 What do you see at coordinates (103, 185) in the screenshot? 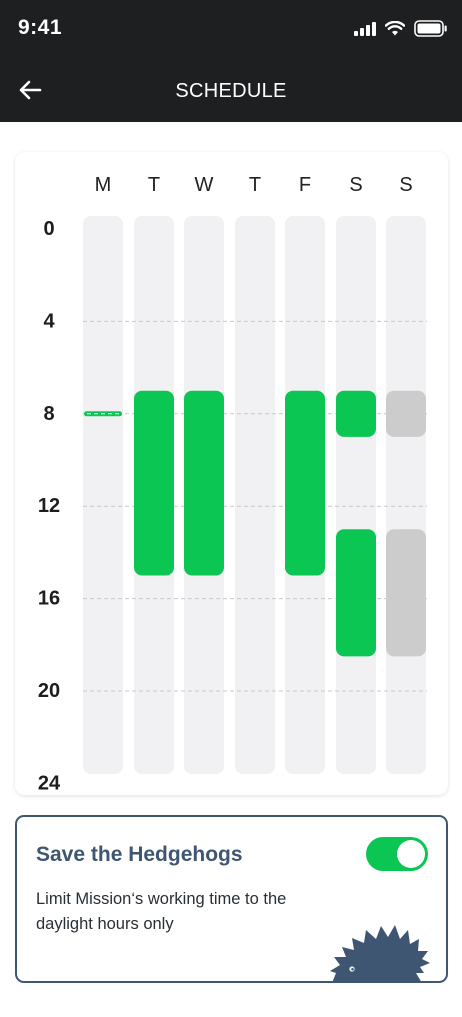
I see `day-header: M` at bounding box center [103, 185].